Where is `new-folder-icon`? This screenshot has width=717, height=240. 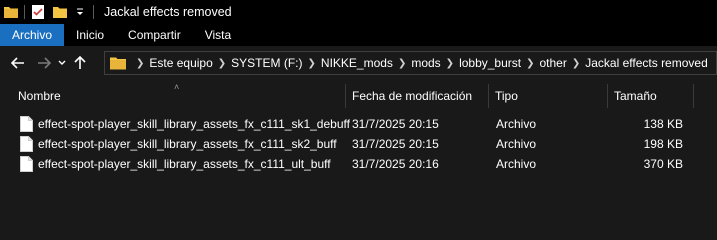 new-folder-icon is located at coordinates (60, 12).